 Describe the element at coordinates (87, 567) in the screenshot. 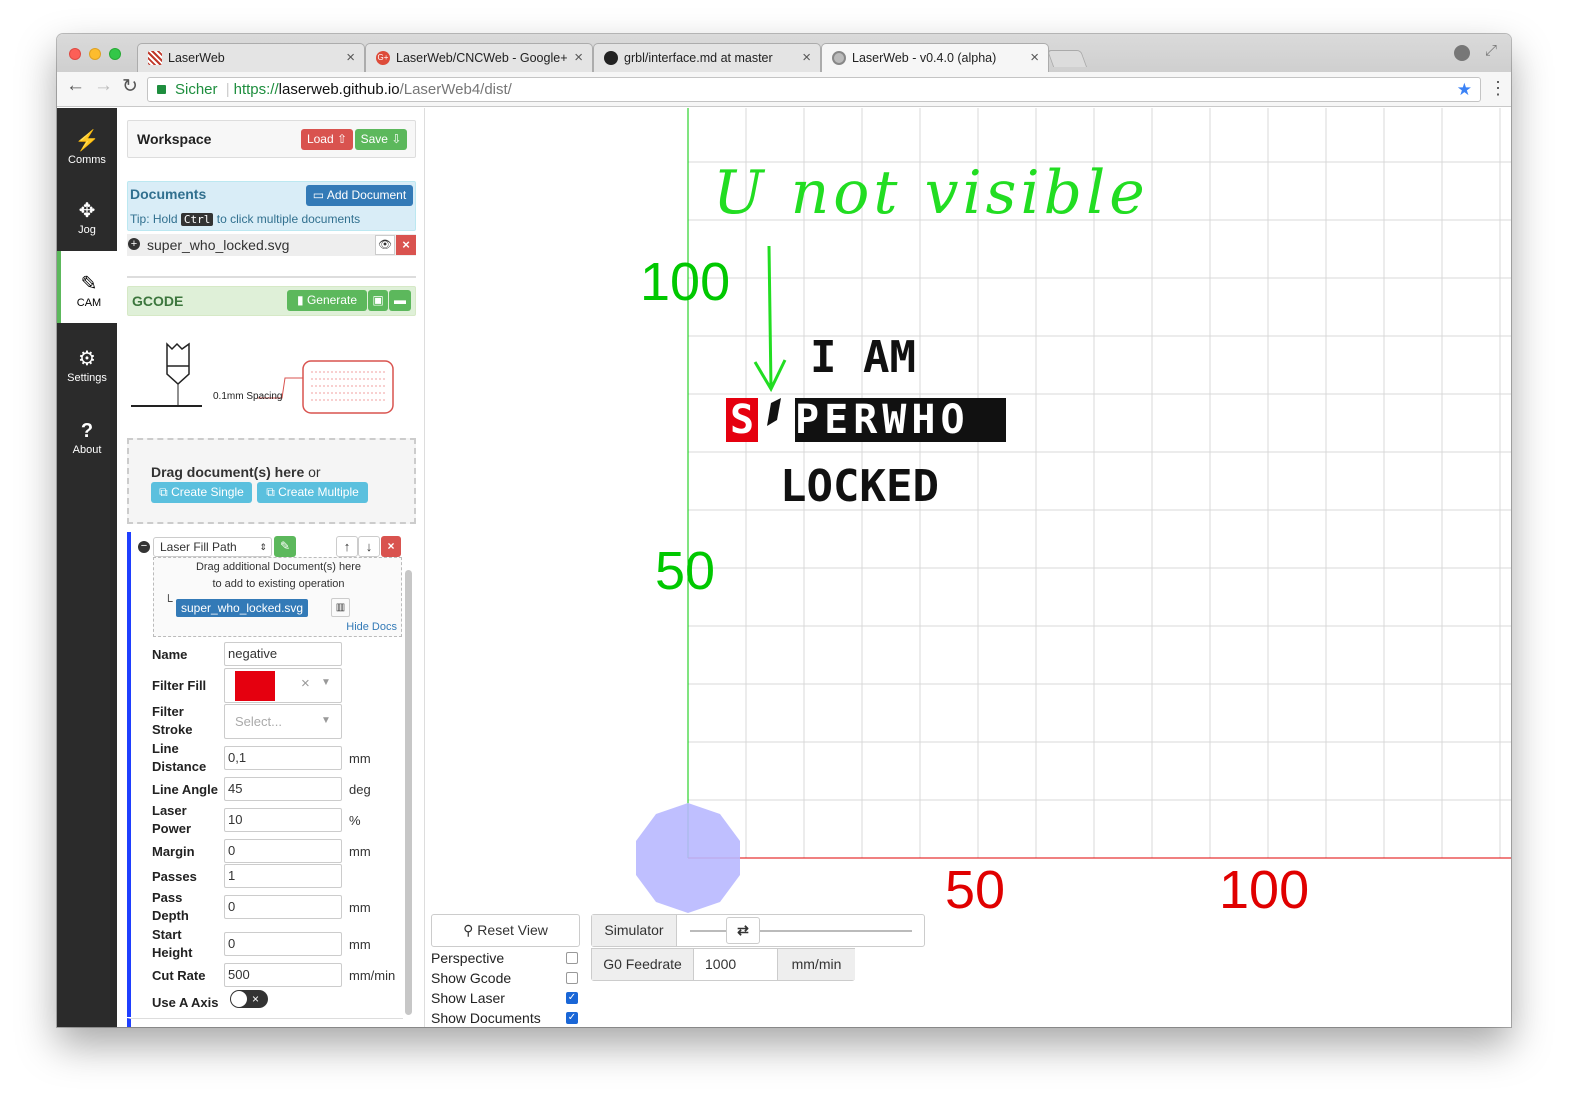

I see `app-sidebar: ⚡ Comms ✥ Jog ✎ CAM ⚙ Settings ? About` at that location.